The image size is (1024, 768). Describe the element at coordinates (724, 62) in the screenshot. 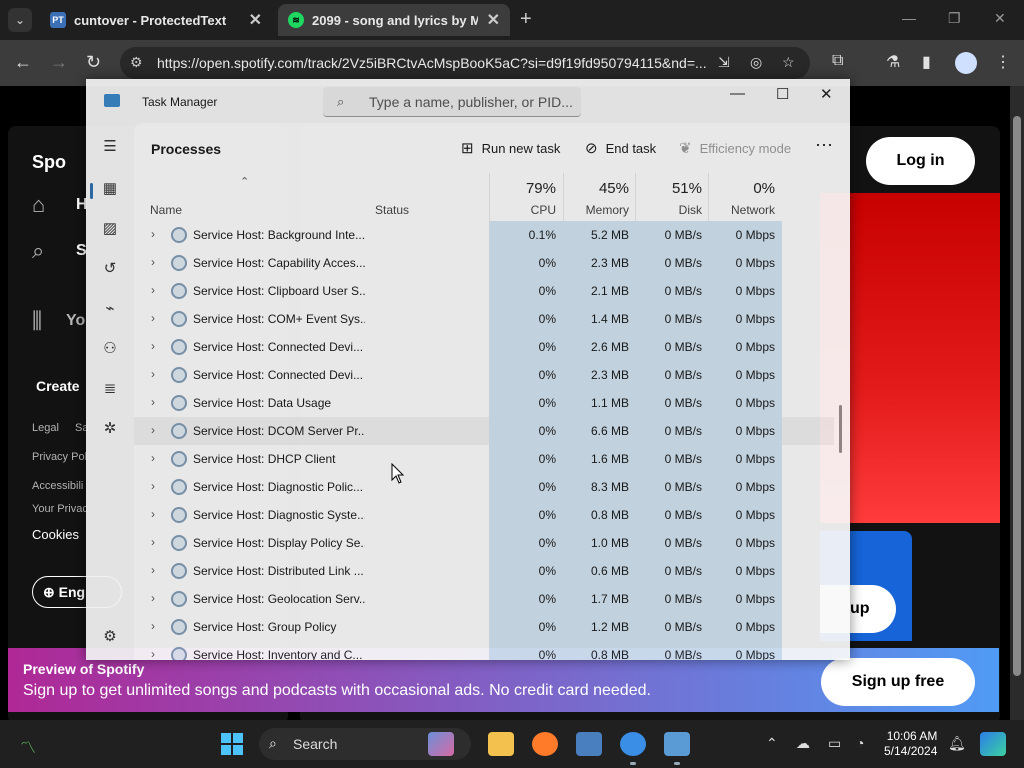

I see `install-app-icon: ⇲` at that location.